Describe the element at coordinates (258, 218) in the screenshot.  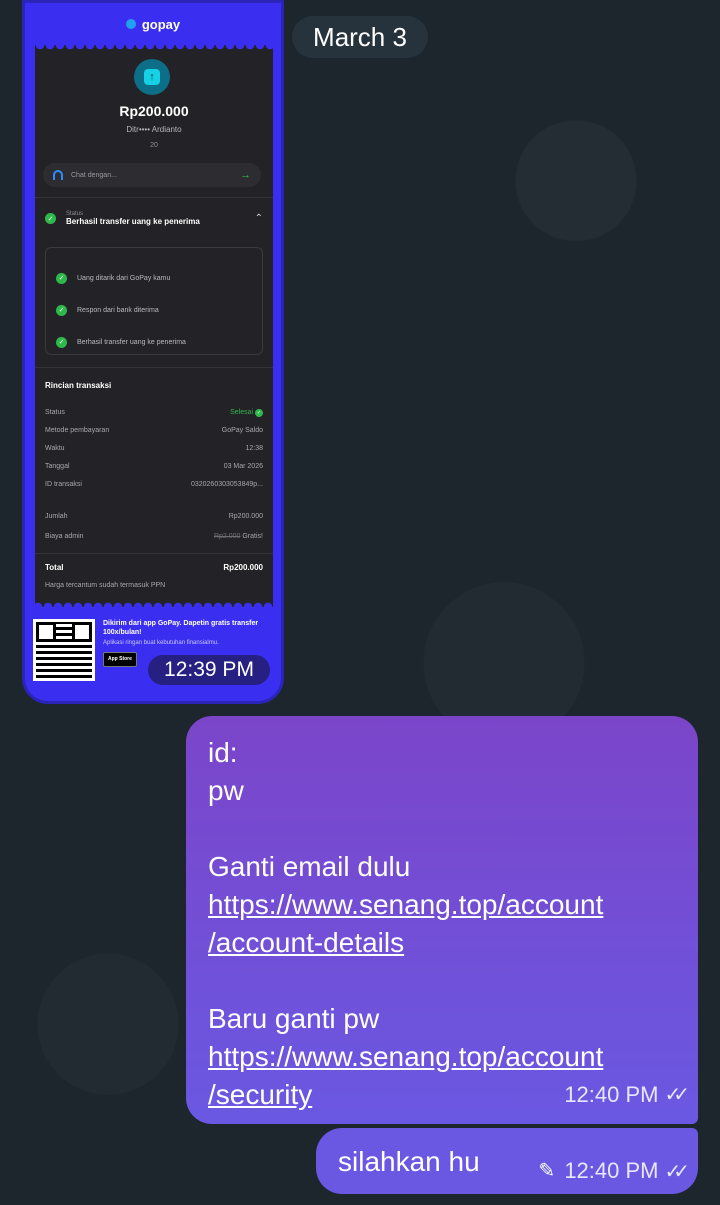
I see `chevron-up-icon: ⌃` at that location.